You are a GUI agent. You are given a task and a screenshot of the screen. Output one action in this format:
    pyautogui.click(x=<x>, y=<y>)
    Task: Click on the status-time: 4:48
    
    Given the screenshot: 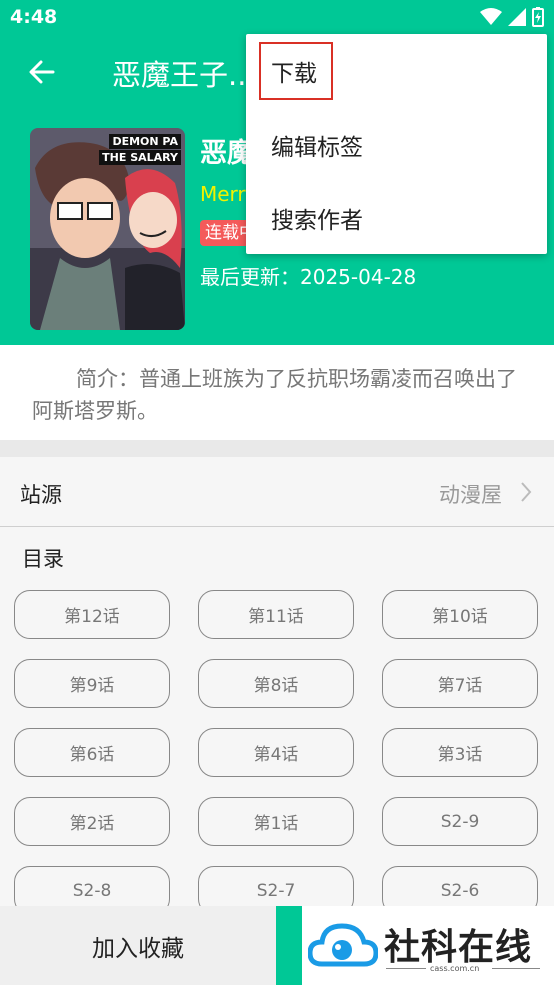 What is the action you would take?
    pyautogui.click(x=34, y=17)
    